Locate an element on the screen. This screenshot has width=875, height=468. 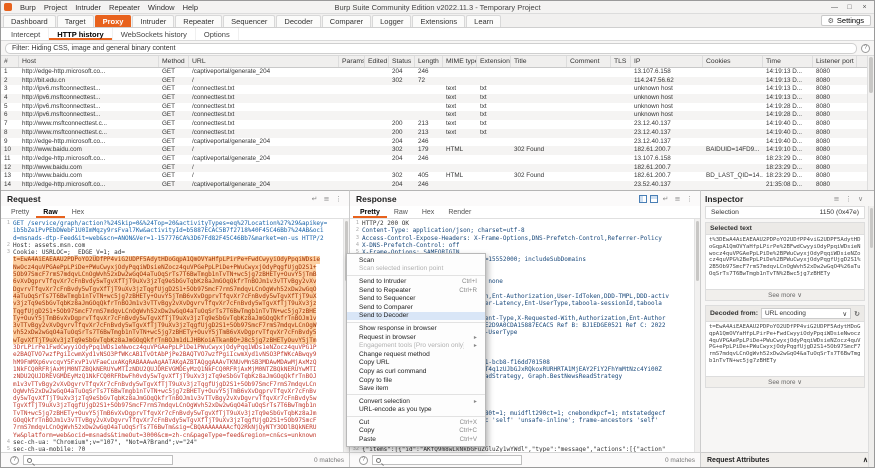
selected-text-see-more: See more ∨ is located at coordinates (785, 295).